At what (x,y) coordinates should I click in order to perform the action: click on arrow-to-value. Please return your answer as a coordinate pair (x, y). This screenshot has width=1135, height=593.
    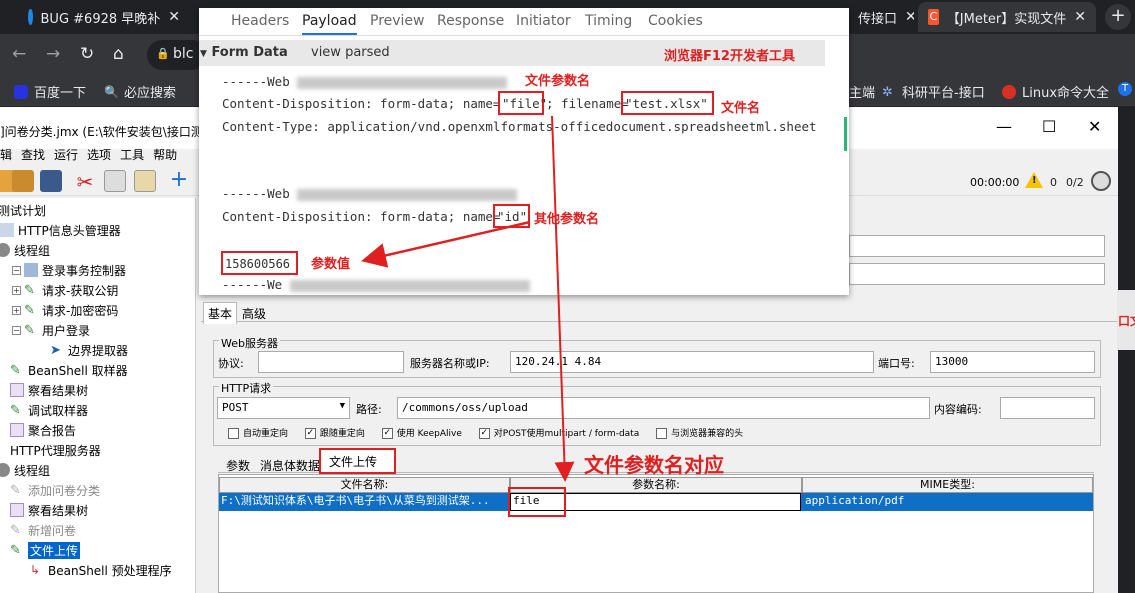
    Looking at the image, I should click on (446, 244).